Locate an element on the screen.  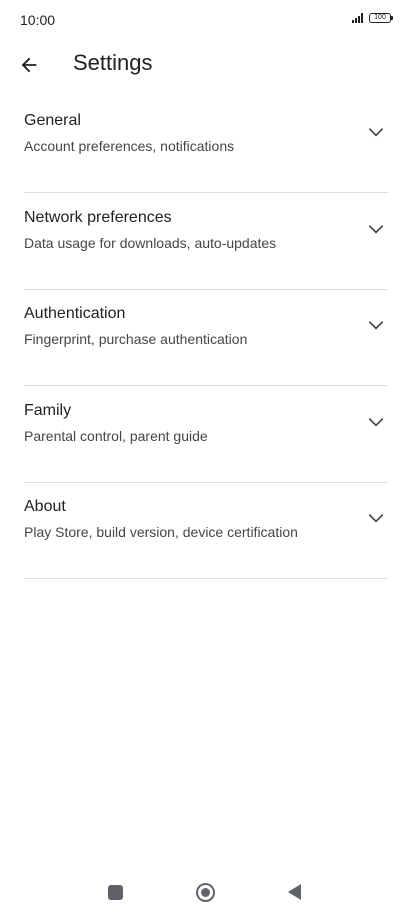
home-button is located at coordinates (205, 892).